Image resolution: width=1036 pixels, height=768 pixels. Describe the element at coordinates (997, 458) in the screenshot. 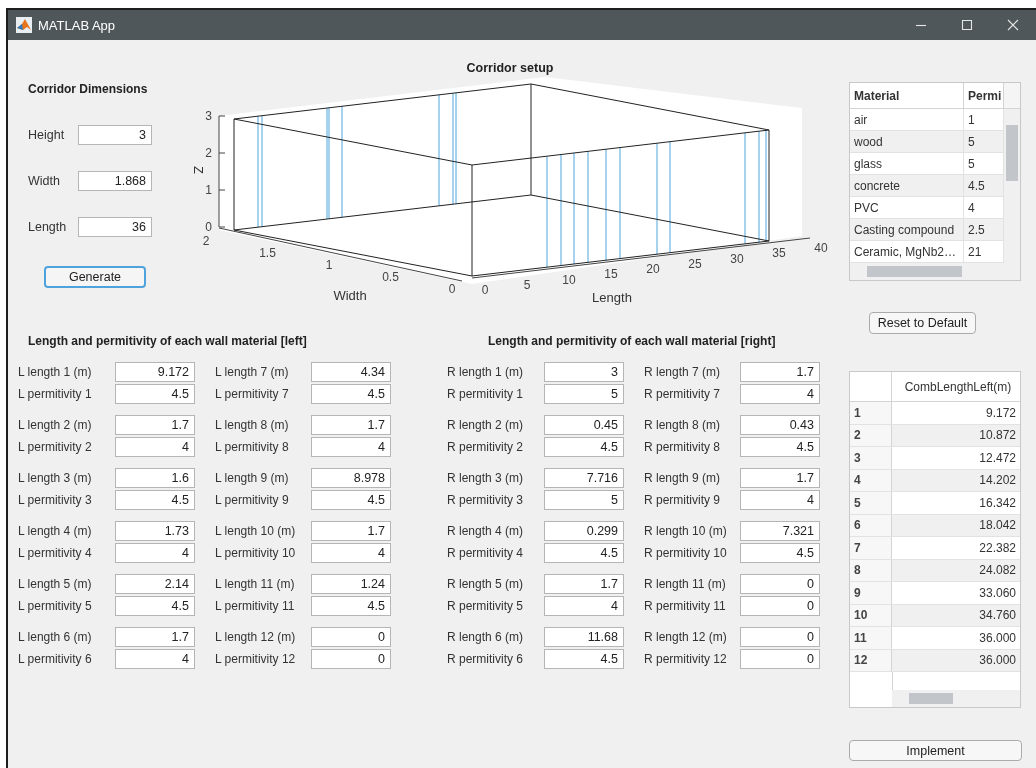

I see `table-cell-text: 12.472` at that location.